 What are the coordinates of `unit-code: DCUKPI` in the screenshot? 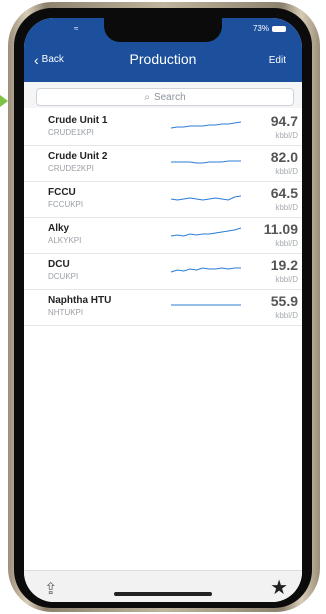 It's located at (63, 276).